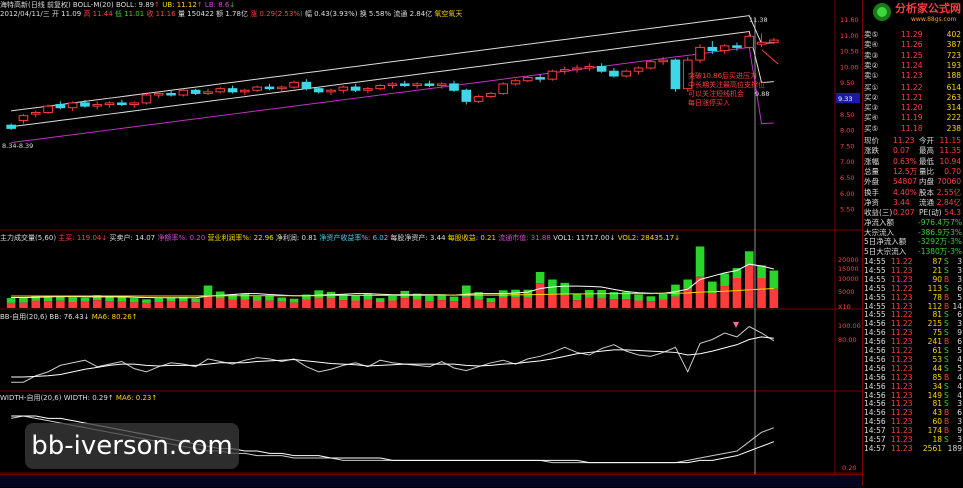  Describe the element at coordinates (912, 192) in the screenshot. I see `quote-row: 换手 4.40% 股本 2.55亿` at that location.